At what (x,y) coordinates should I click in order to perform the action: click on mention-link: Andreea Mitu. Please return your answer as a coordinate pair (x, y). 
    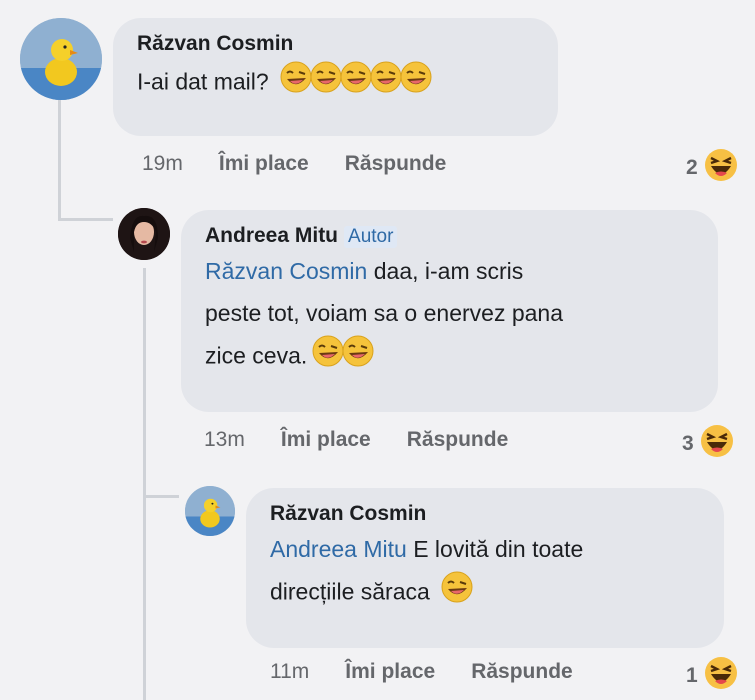
    Looking at the image, I should click on (338, 549).